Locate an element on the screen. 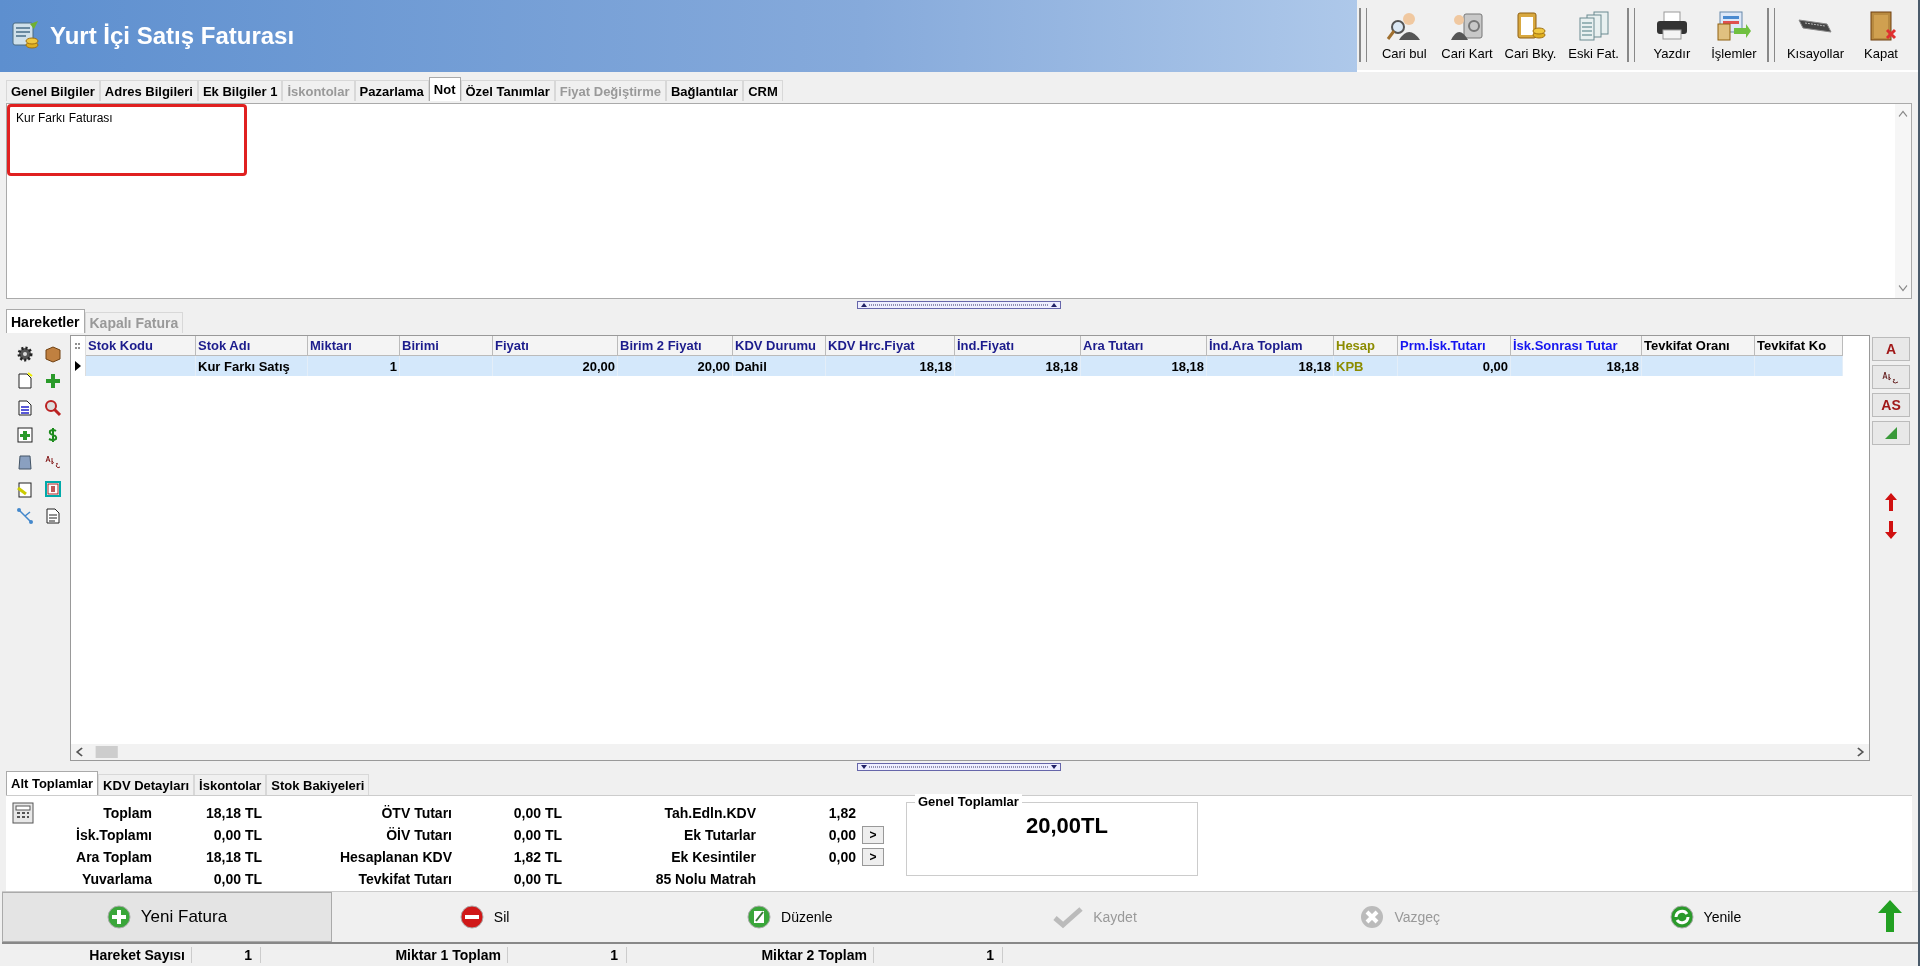  column-header: Tevkifat Oranı is located at coordinates (1698, 346).